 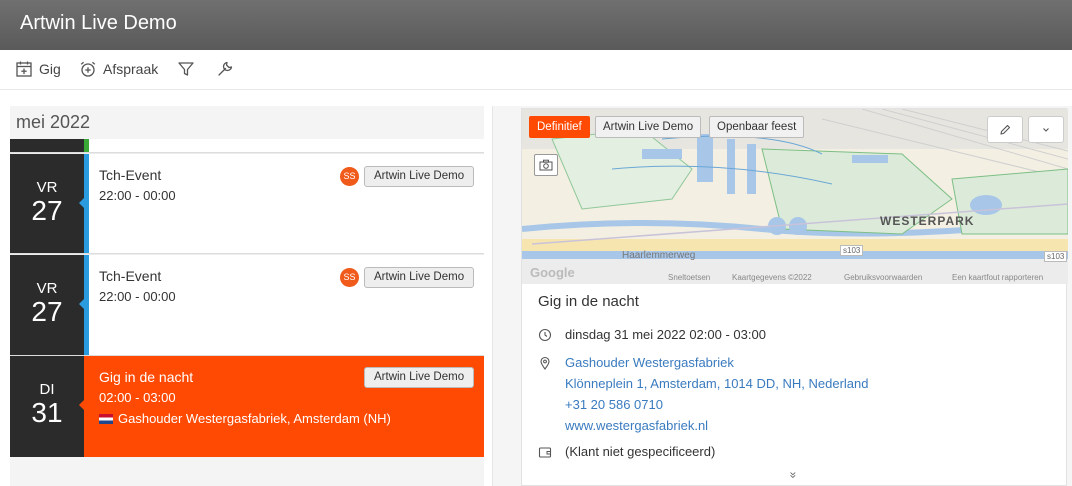 I want to click on client-row, so click(x=545, y=451).